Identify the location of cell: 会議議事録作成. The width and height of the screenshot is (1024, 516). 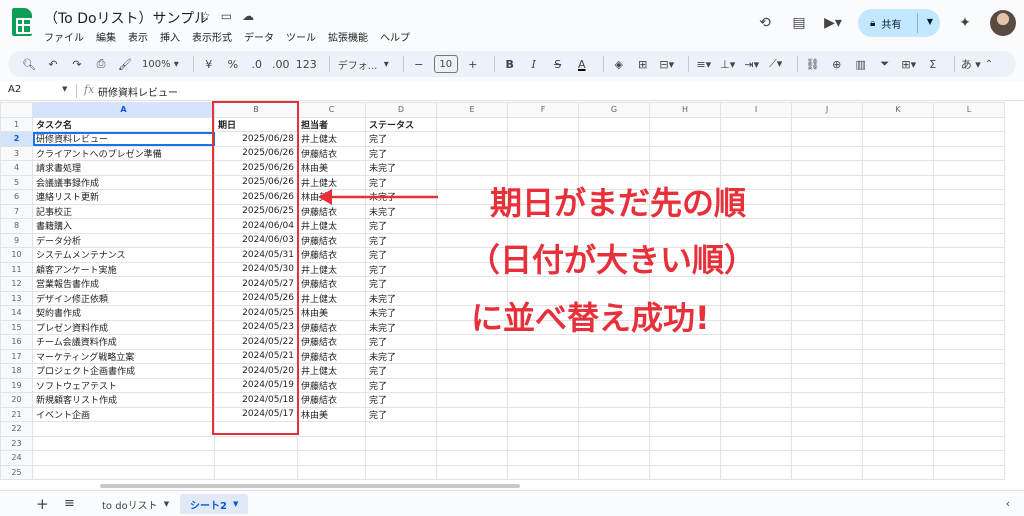
(123, 182).